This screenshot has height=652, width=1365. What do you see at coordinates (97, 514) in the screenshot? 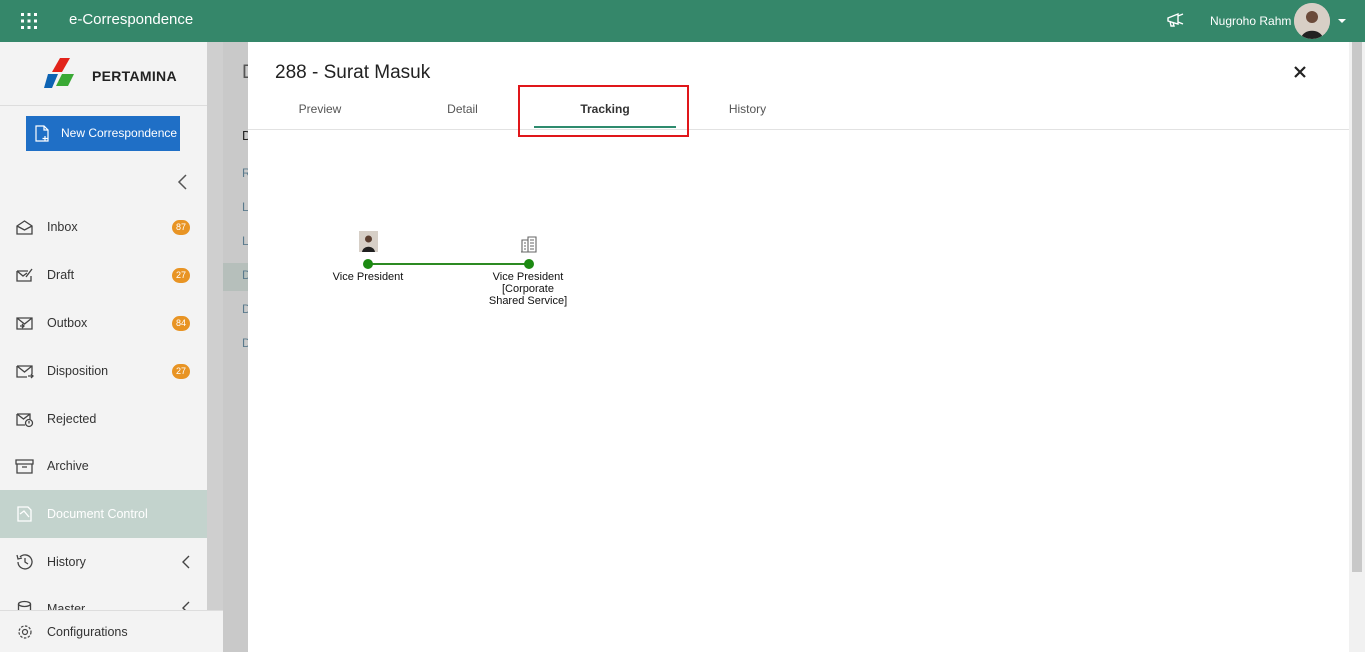
I see `sidebar-item-label: Document Control` at bounding box center [97, 514].